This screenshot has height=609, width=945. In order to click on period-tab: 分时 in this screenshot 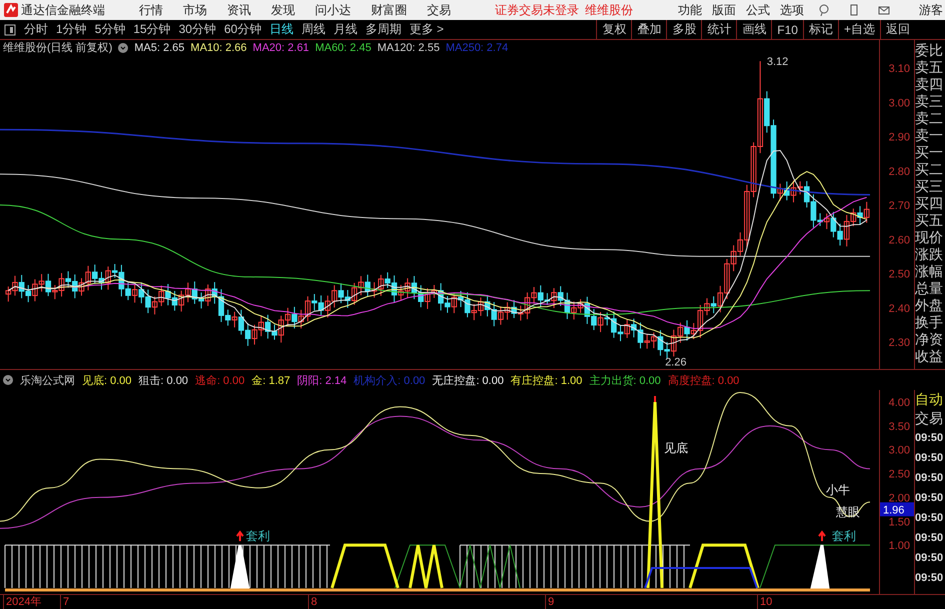, I will do `click(36, 29)`.